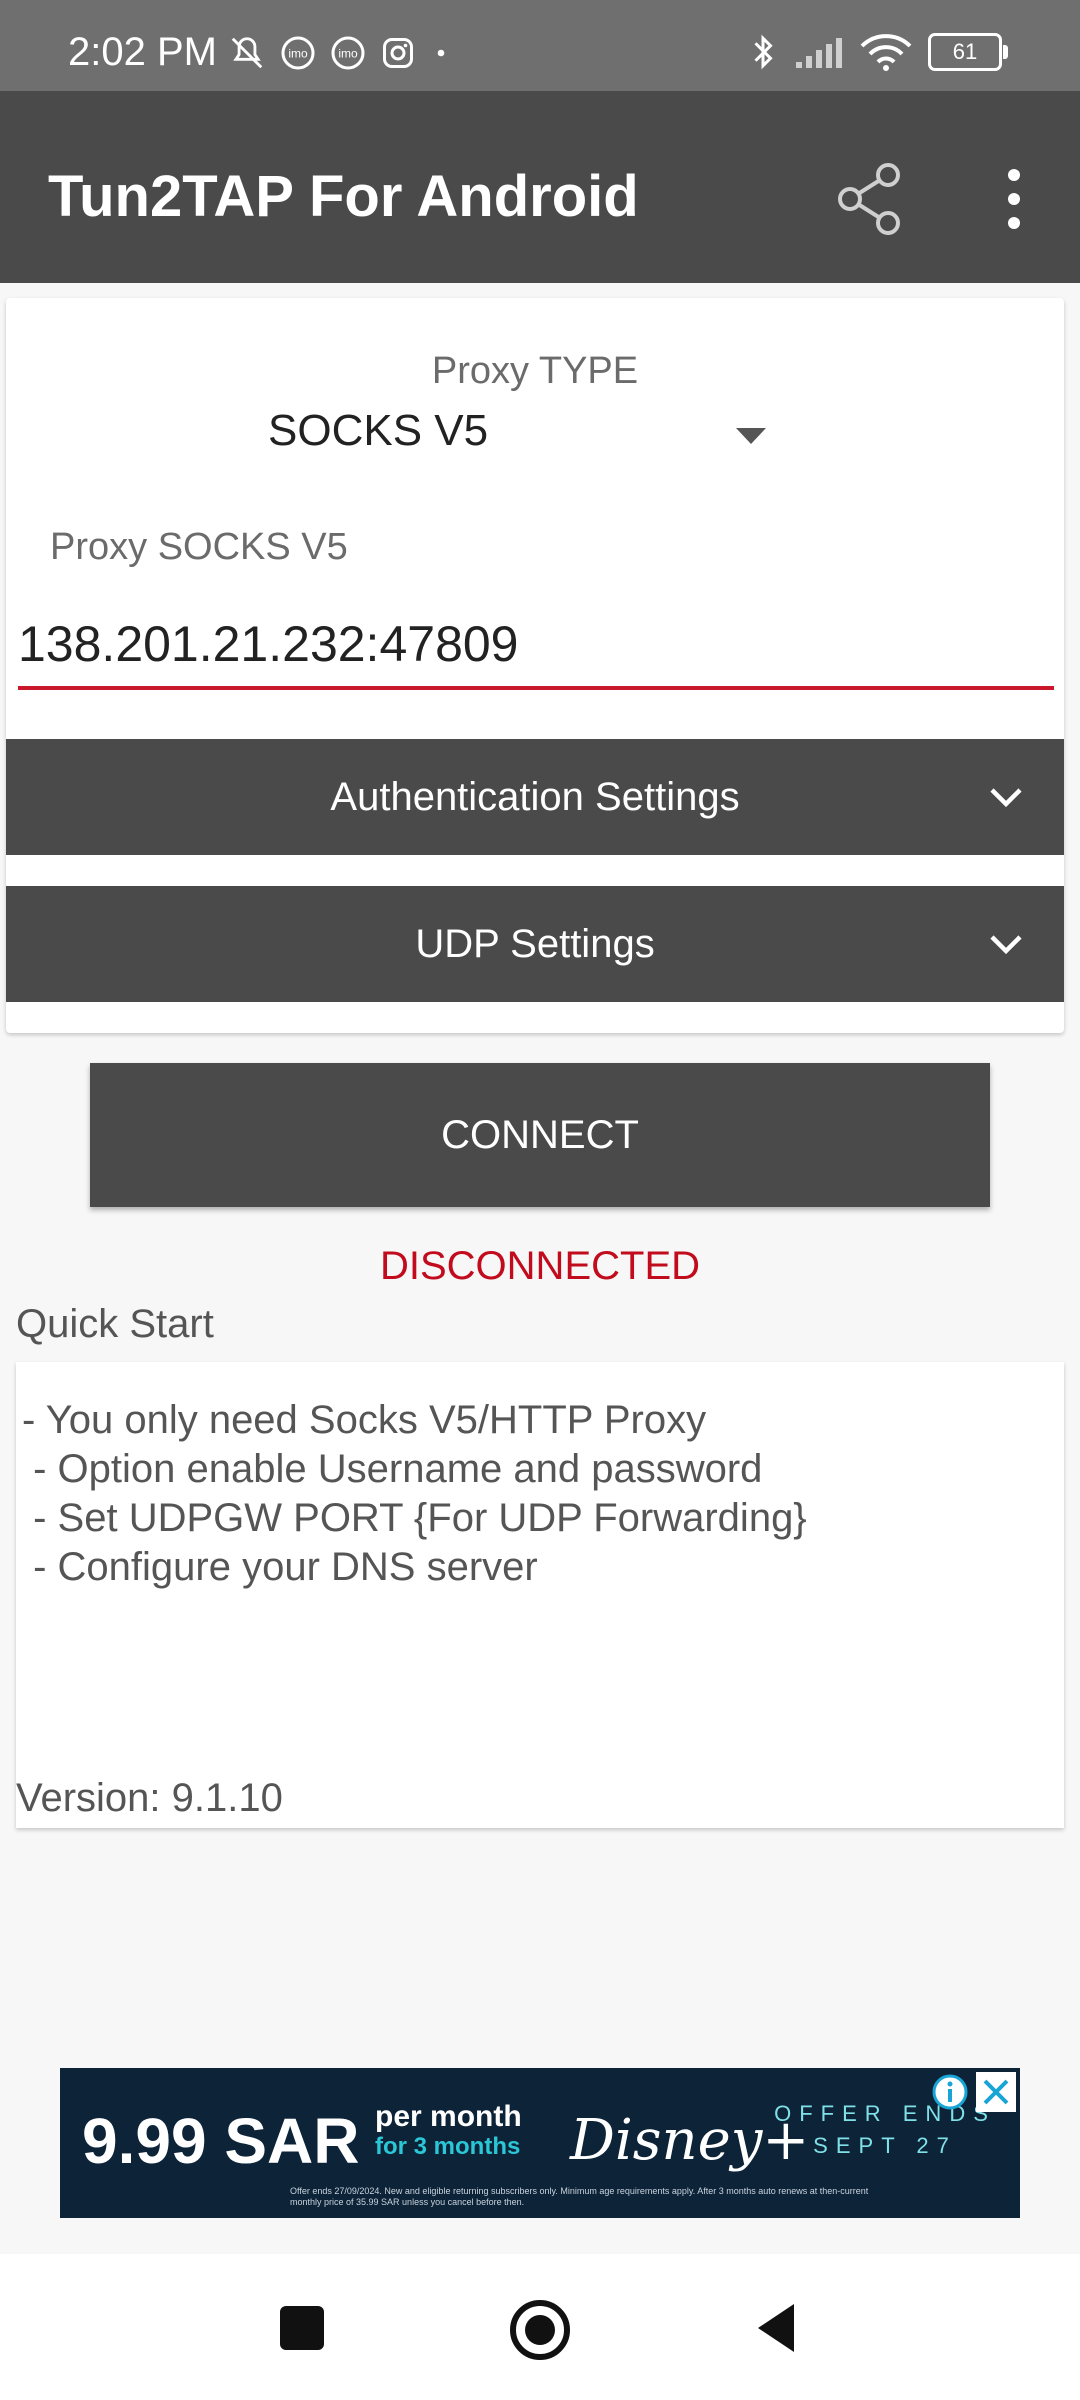 The image size is (1080, 2400). Describe the element at coordinates (996, 2092) in the screenshot. I see `ad-close-icon` at that location.